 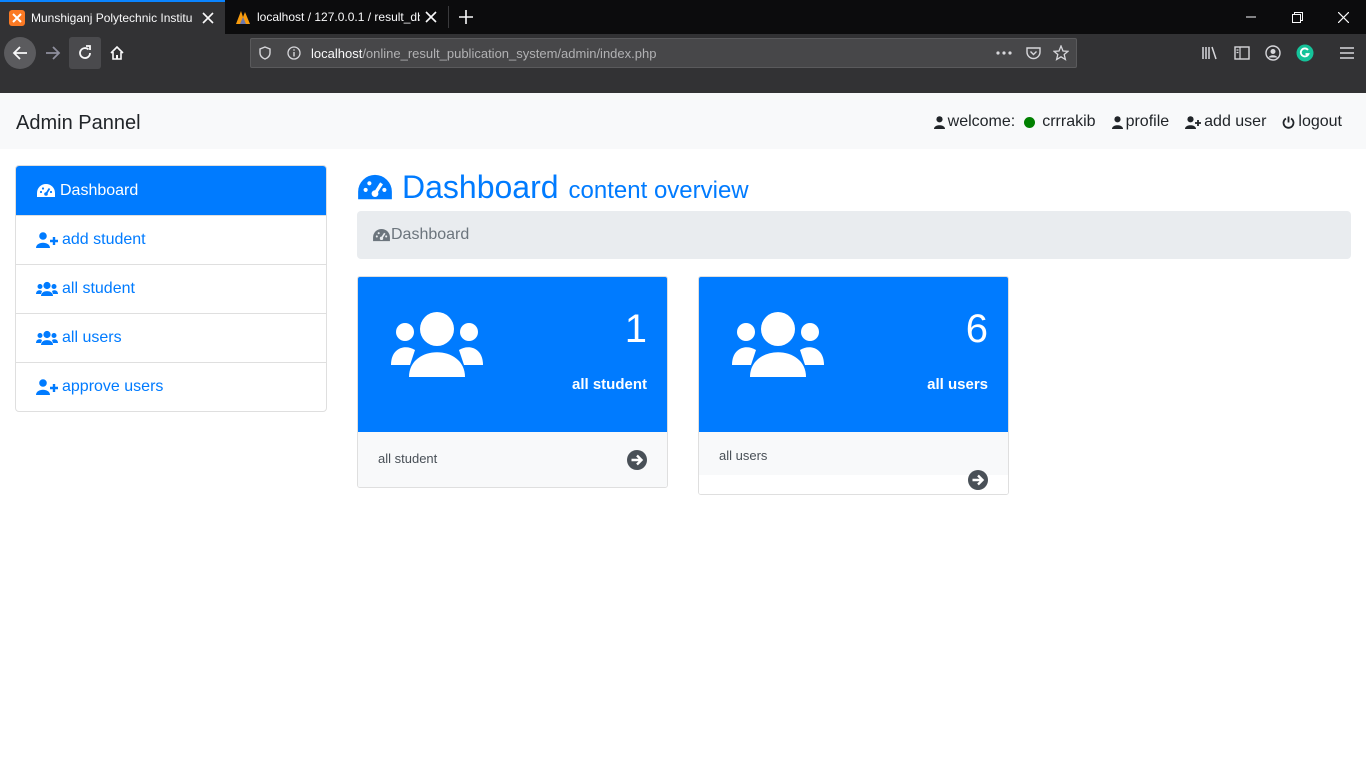 I want to click on sidebar-item-label: all student, so click(x=98, y=288).